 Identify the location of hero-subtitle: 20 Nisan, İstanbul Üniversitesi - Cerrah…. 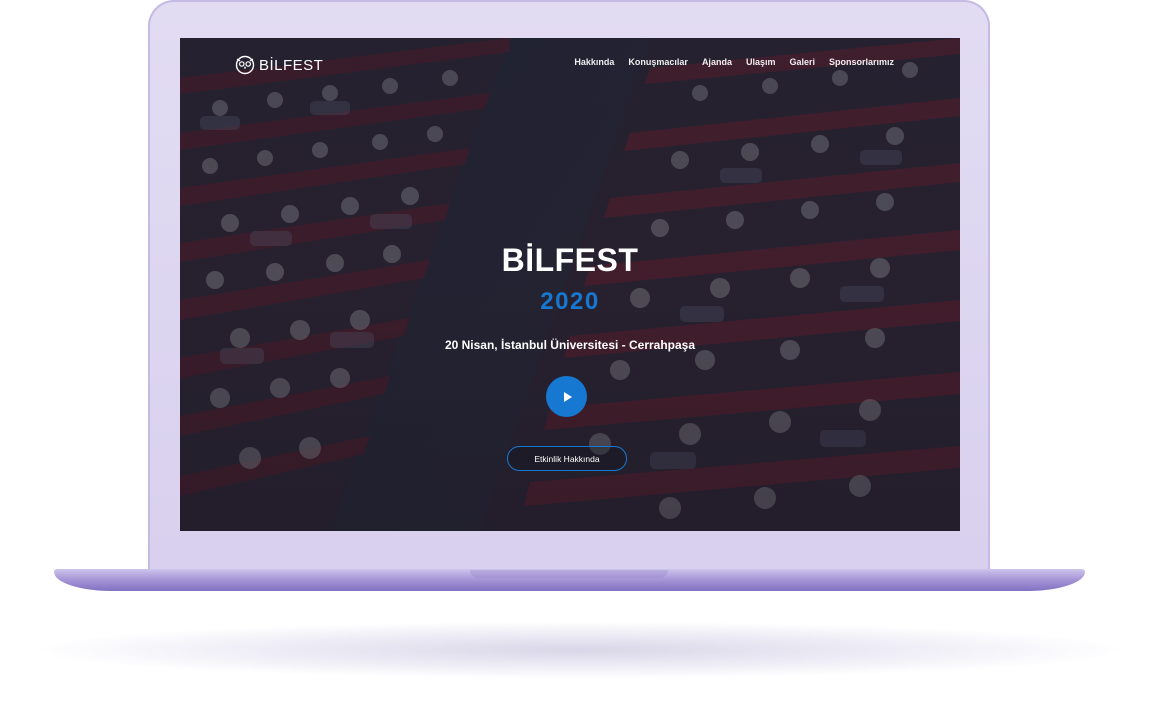
(570, 345).